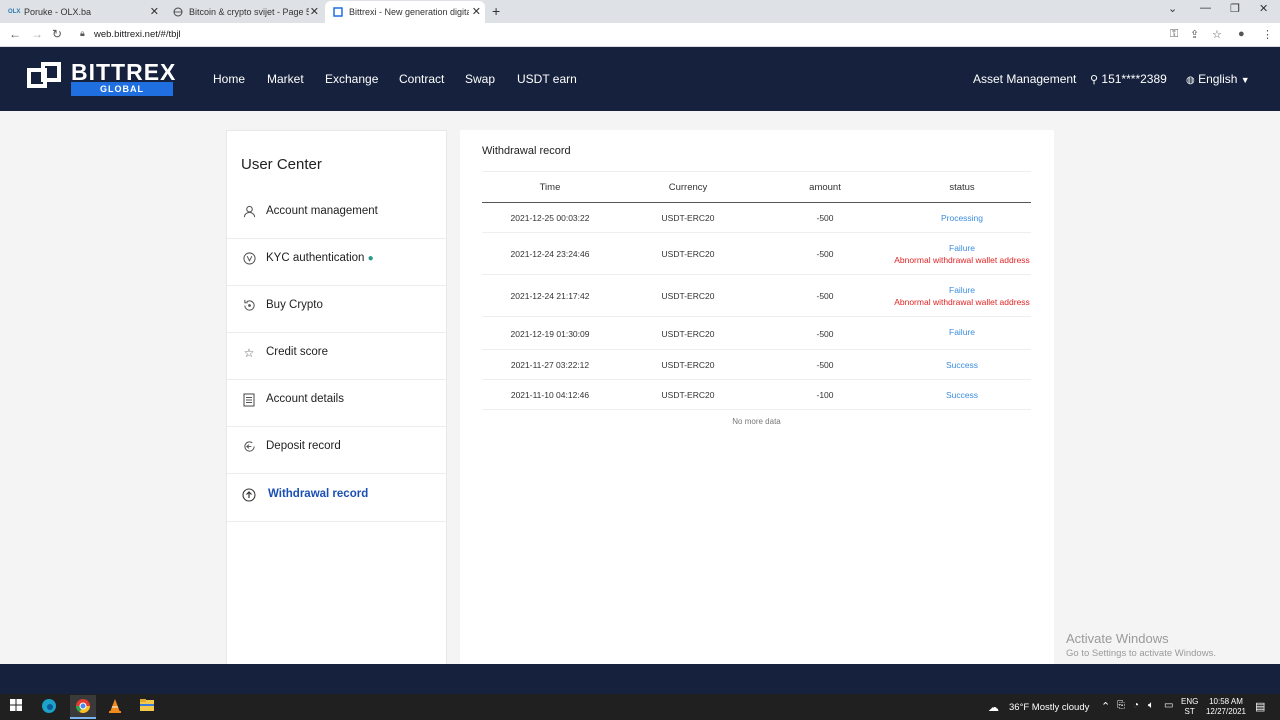 Image resolution: width=1280 pixels, height=720 pixels. What do you see at coordinates (1117, 638) in the screenshot?
I see `watermark-title: Activate Windows` at bounding box center [1117, 638].